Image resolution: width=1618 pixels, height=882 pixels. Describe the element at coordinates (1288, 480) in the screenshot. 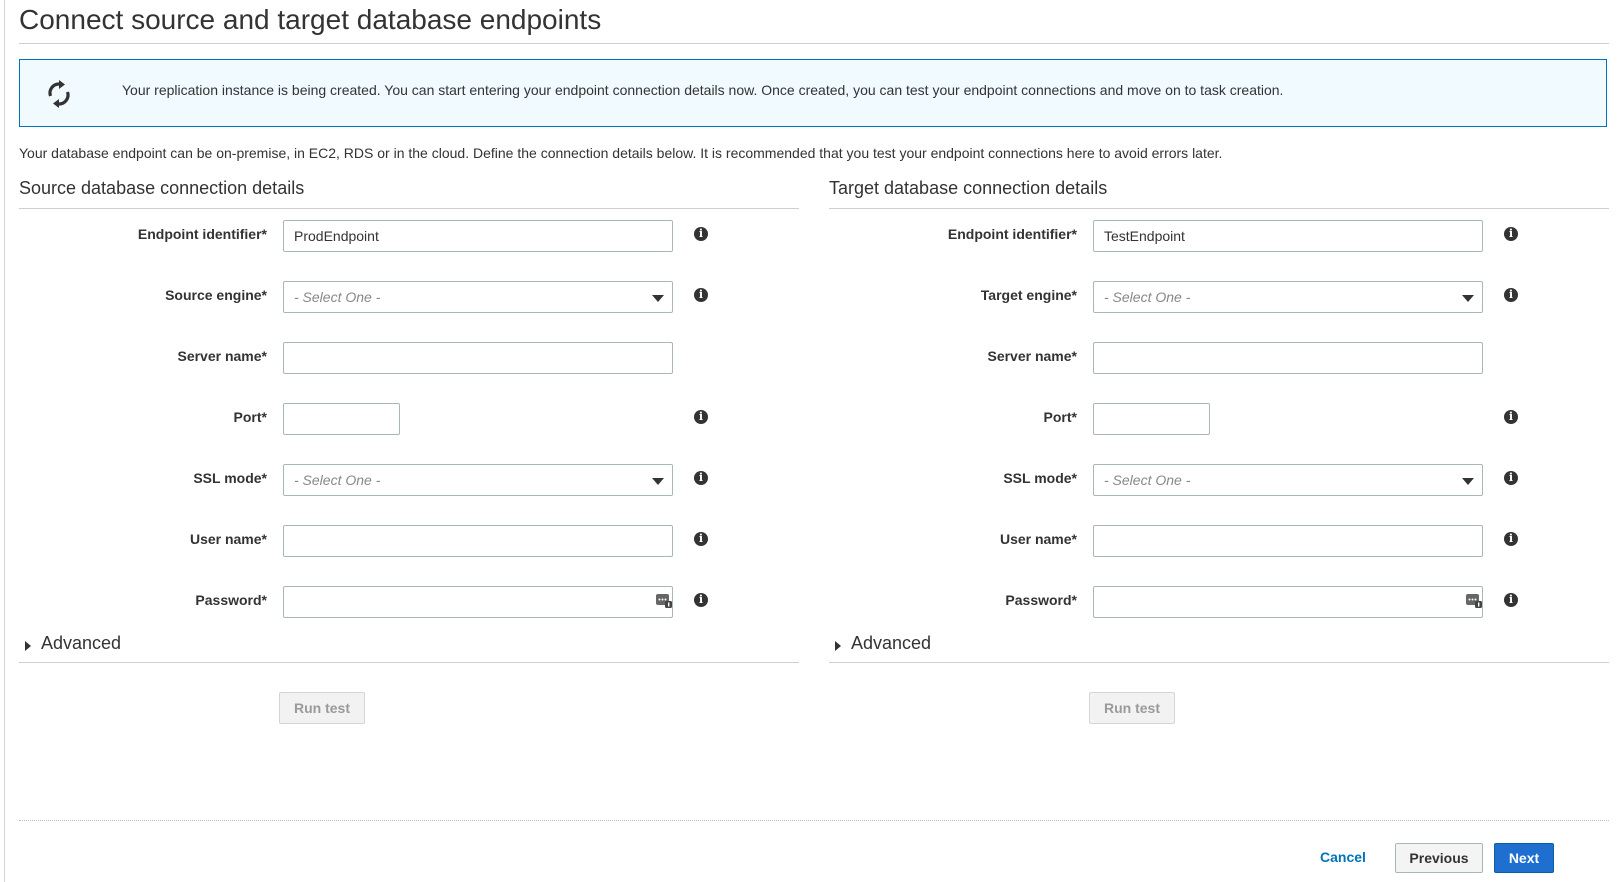

I see `target-ssl-select: - Select One -` at that location.